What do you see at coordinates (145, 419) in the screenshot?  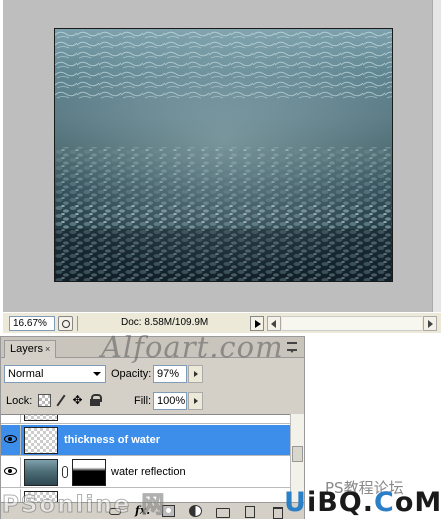 I see `layer-row` at bounding box center [145, 419].